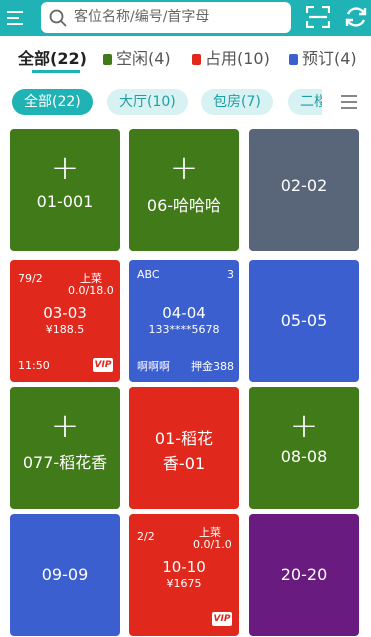  What do you see at coordinates (304, 456) in the screenshot?
I see `table-name: 08-08` at bounding box center [304, 456].